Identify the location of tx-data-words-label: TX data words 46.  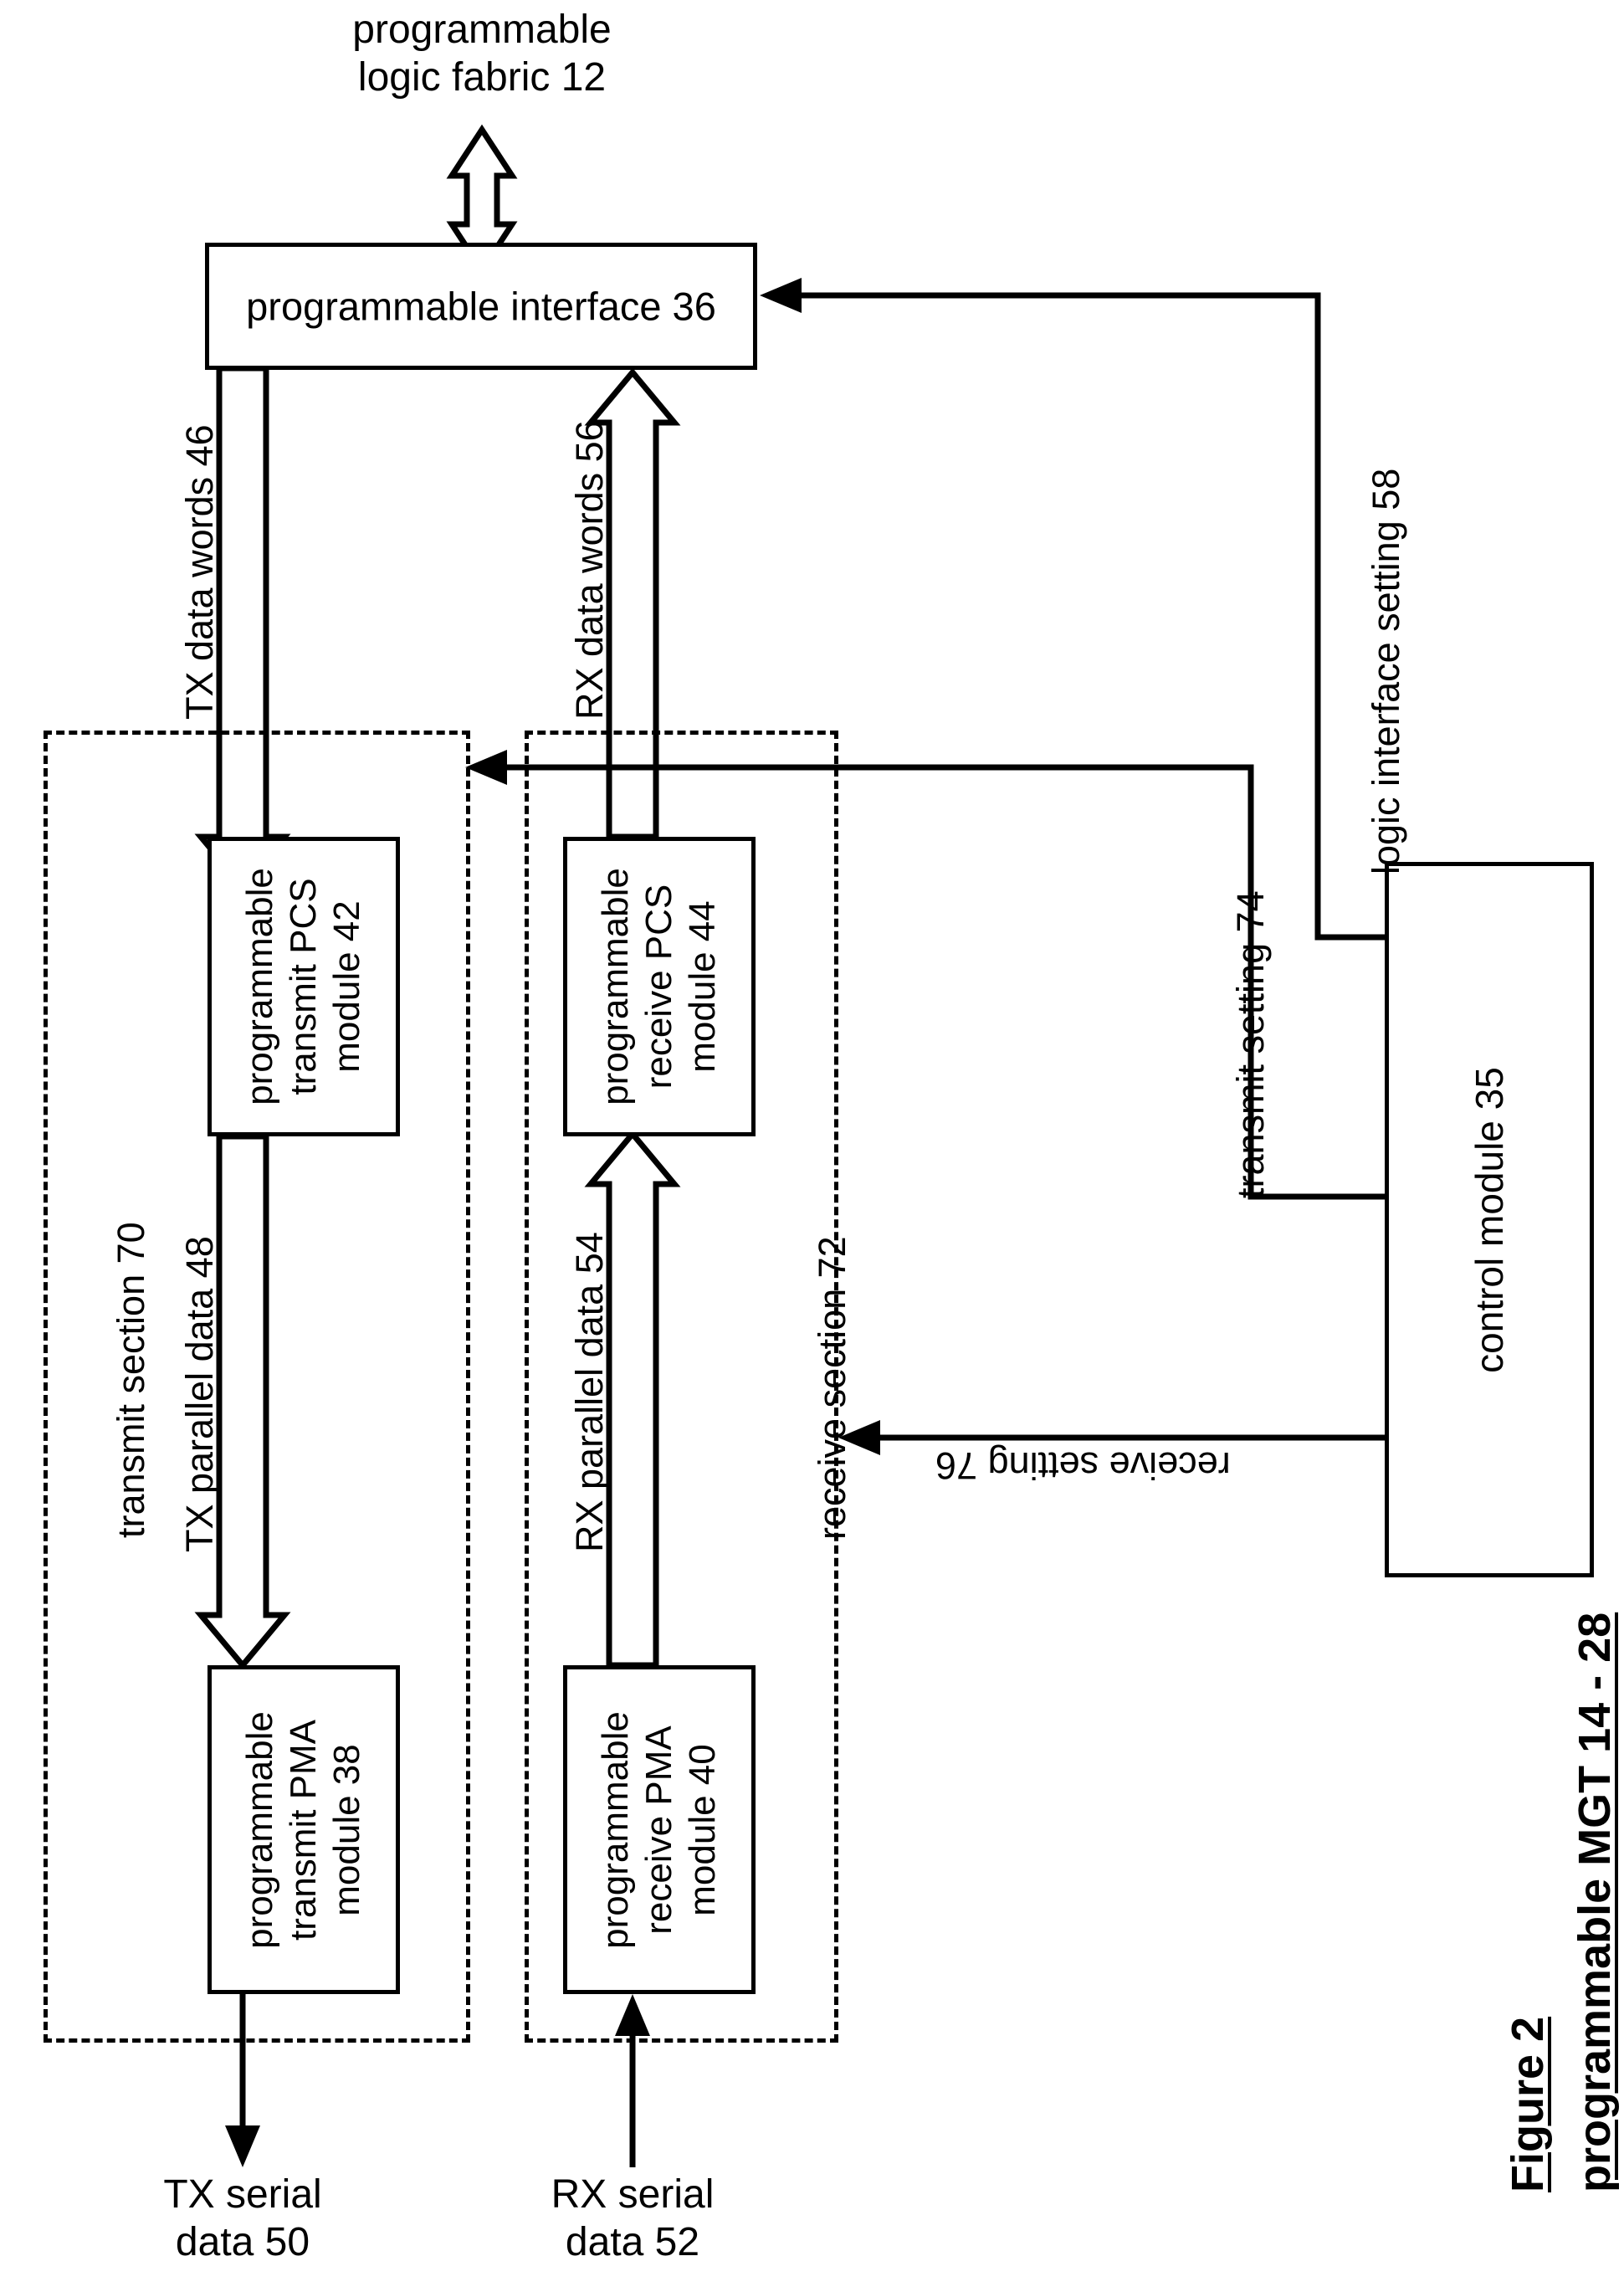
(199, 572).